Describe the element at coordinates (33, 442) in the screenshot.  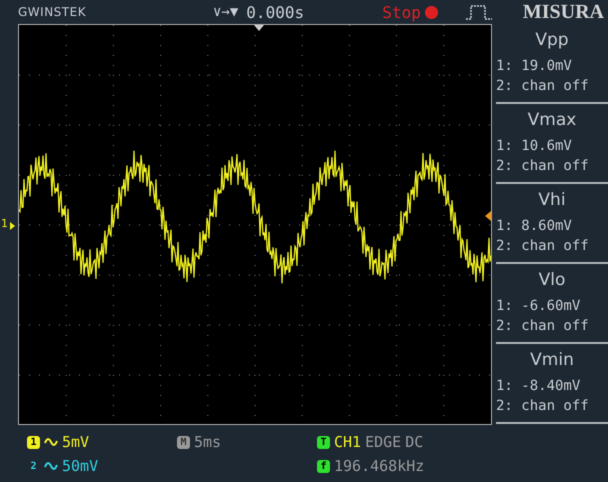
I see `channel-badge: 1` at that location.